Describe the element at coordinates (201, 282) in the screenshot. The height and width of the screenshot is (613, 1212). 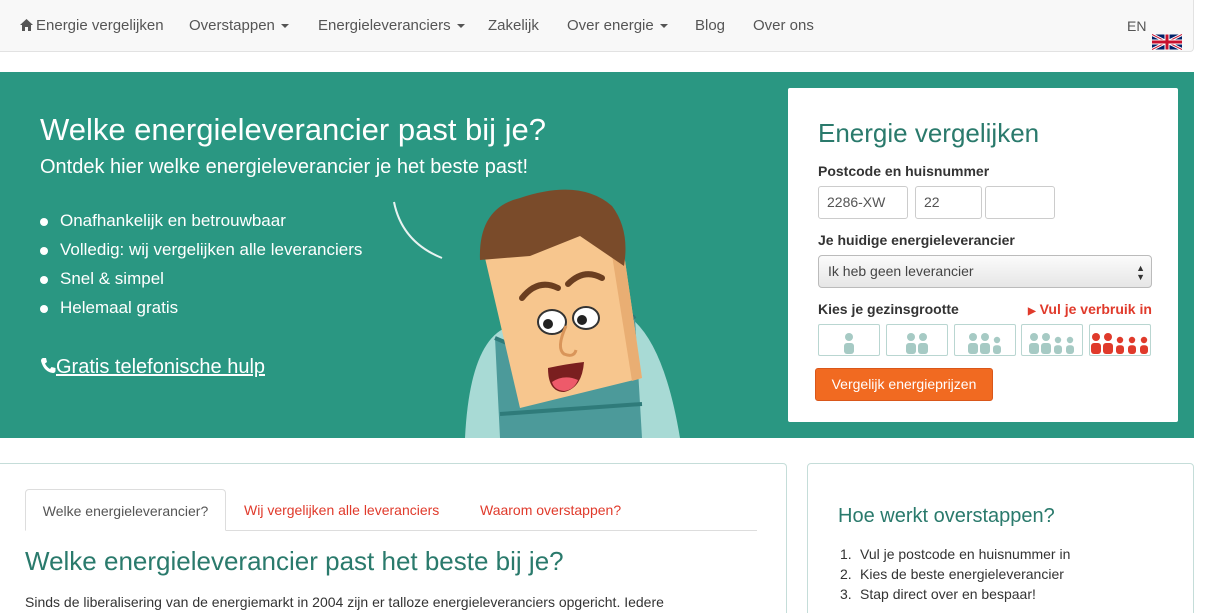
I see `benefit-item: Snel & simpel` at that location.